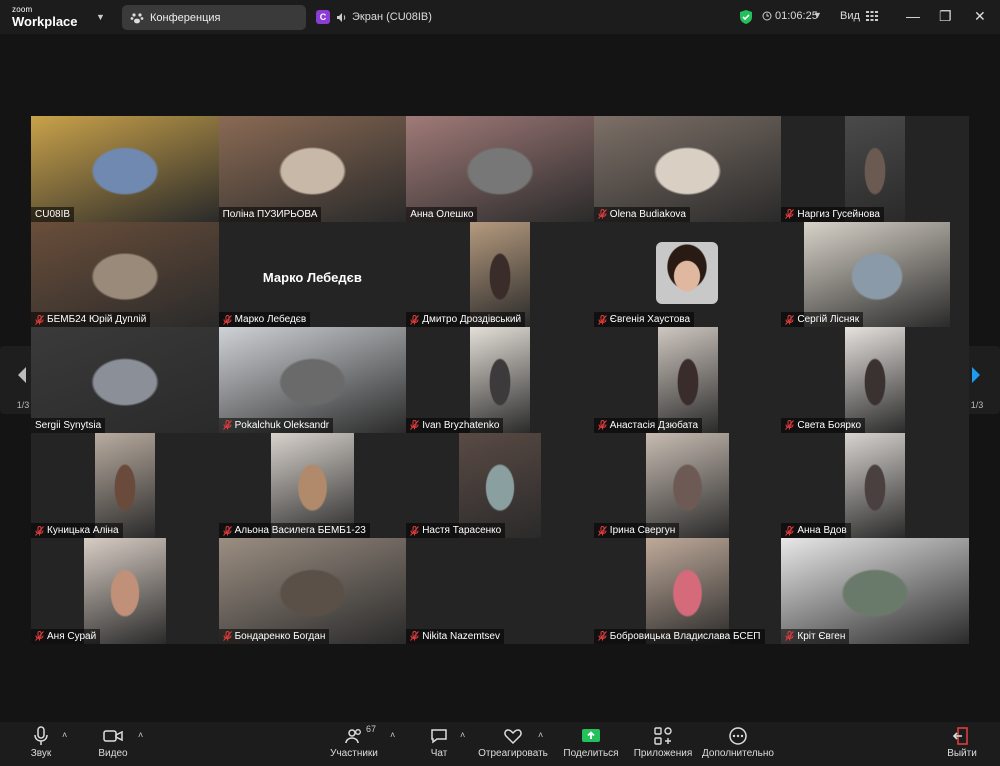 This screenshot has height=766, width=1000. Describe the element at coordinates (500, 591) in the screenshot. I see `participant-tile: Nikita Nazemtsev` at that location.